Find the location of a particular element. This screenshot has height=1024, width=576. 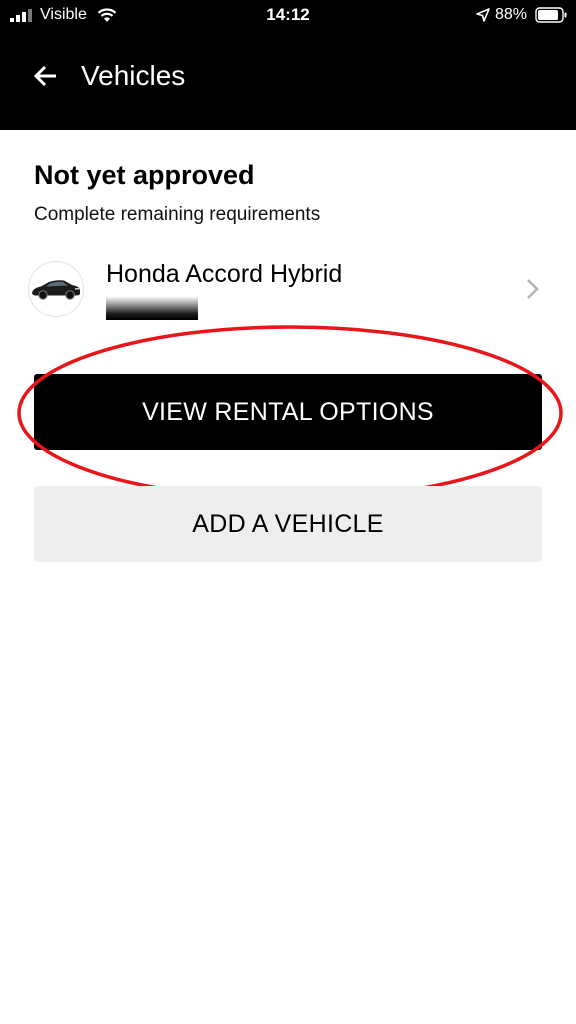

approval-status-heading: Not yet approved is located at coordinates (144, 175).